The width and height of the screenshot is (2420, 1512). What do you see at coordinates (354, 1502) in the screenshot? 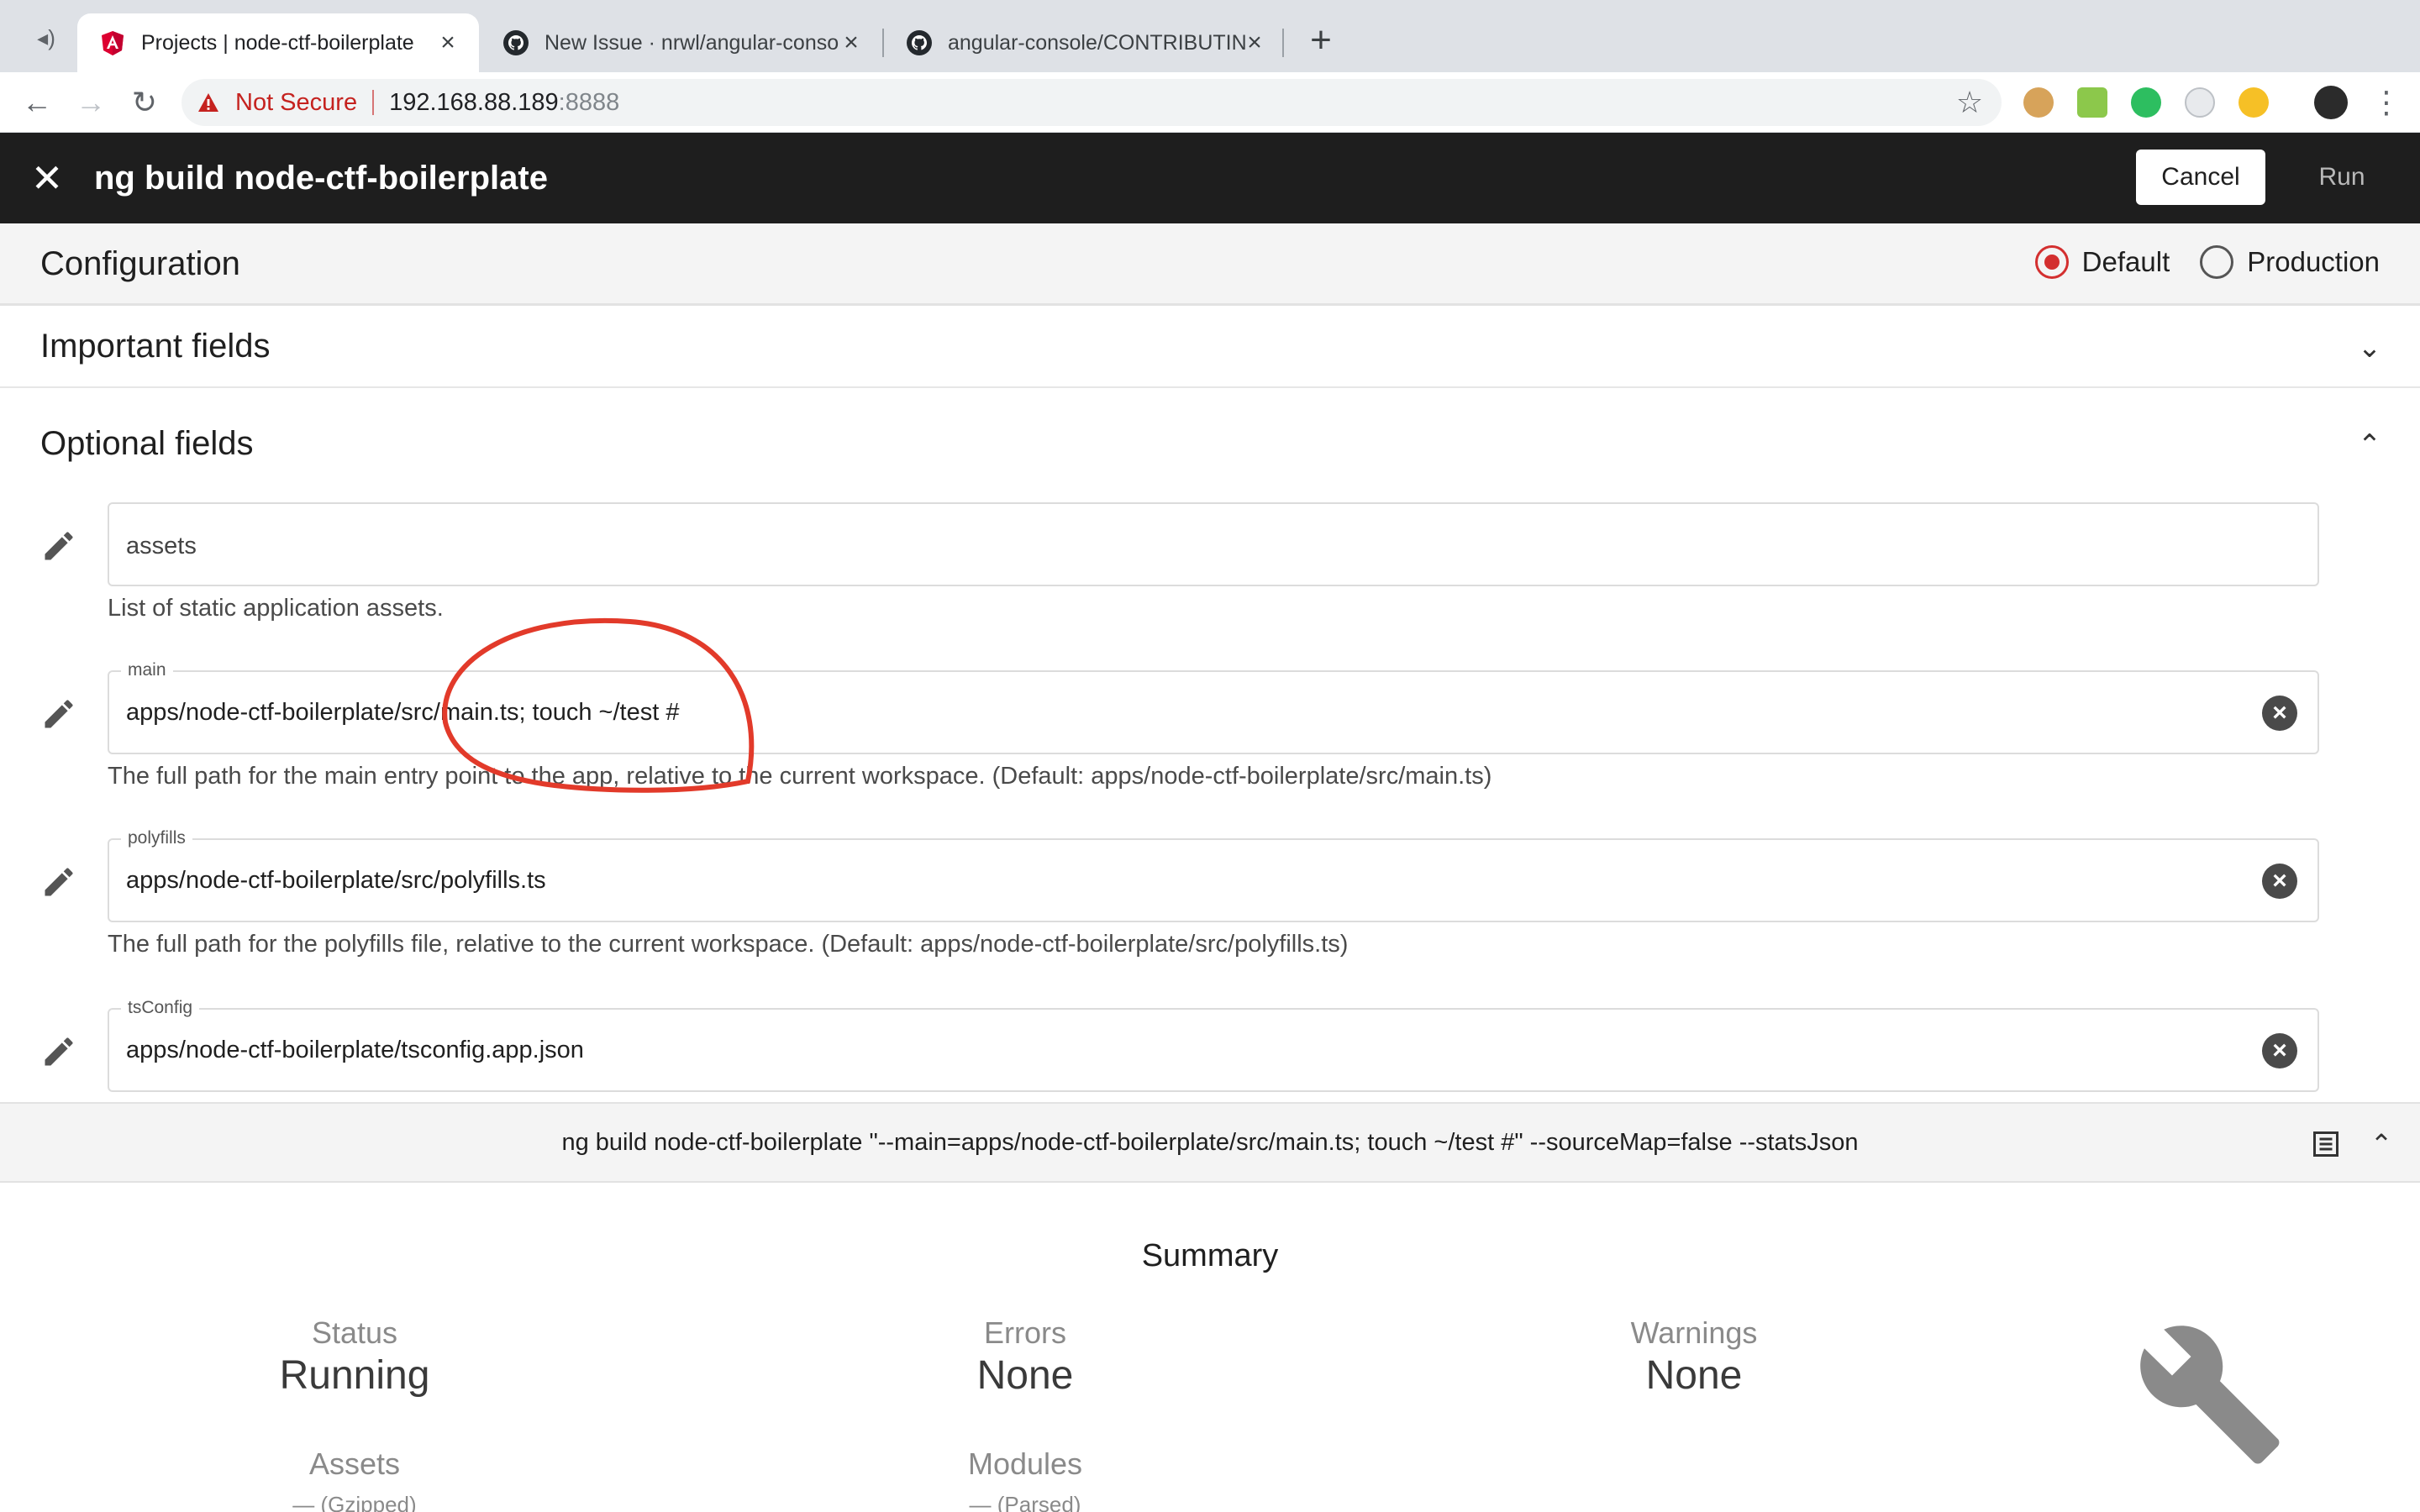
I see `assets-sub: — (Gzipped)` at bounding box center [354, 1502].